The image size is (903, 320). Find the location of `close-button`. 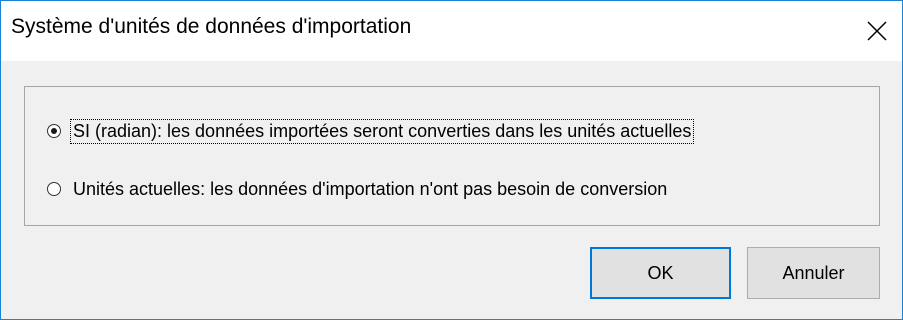

close-button is located at coordinates (877, 31).